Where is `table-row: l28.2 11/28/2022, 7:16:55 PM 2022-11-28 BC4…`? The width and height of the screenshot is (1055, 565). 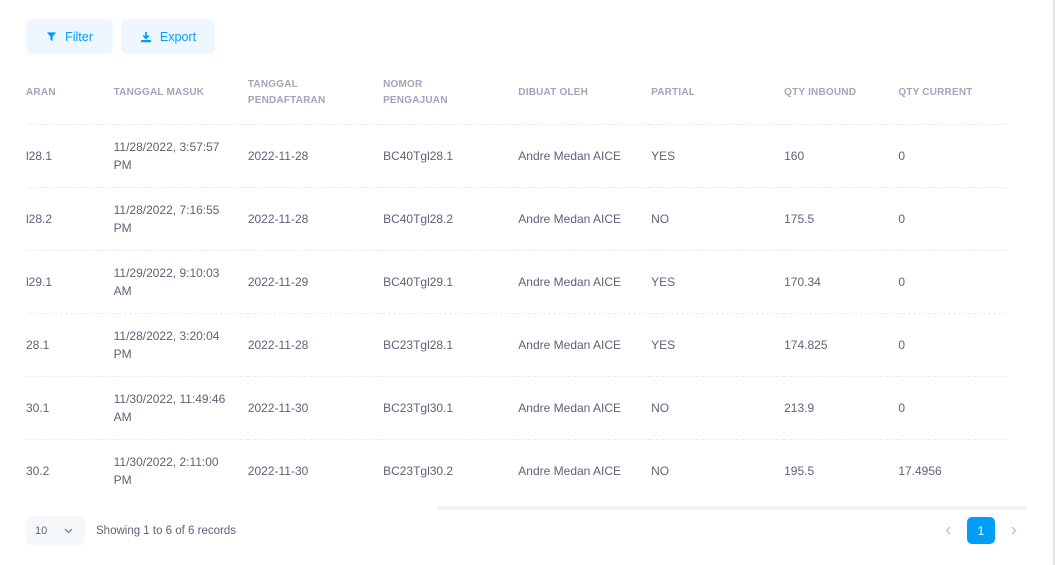 table-row: l28.2 11/28/2022, 7:16:55 PM 2022-11-28 BC4… is located at coordinates (516, 219).